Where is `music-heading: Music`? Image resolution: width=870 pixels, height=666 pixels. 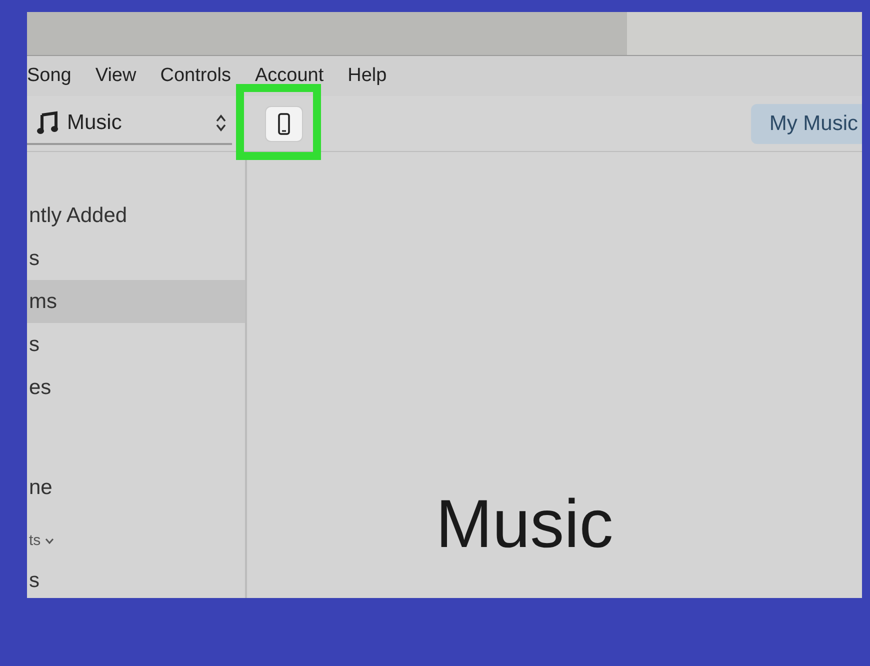
music-heading: Music is located at coordinates (525, 524).